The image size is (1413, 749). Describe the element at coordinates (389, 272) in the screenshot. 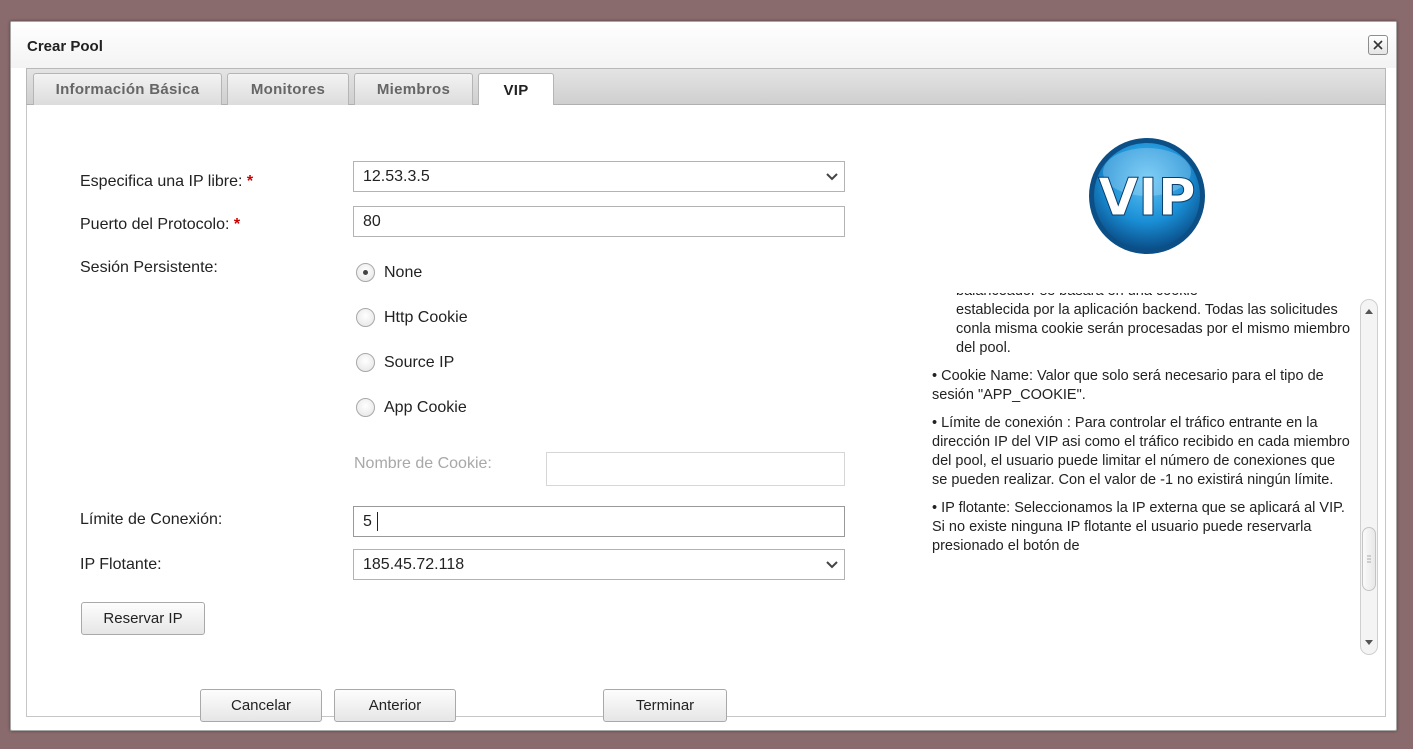

I see `radio-none: None` at that location.